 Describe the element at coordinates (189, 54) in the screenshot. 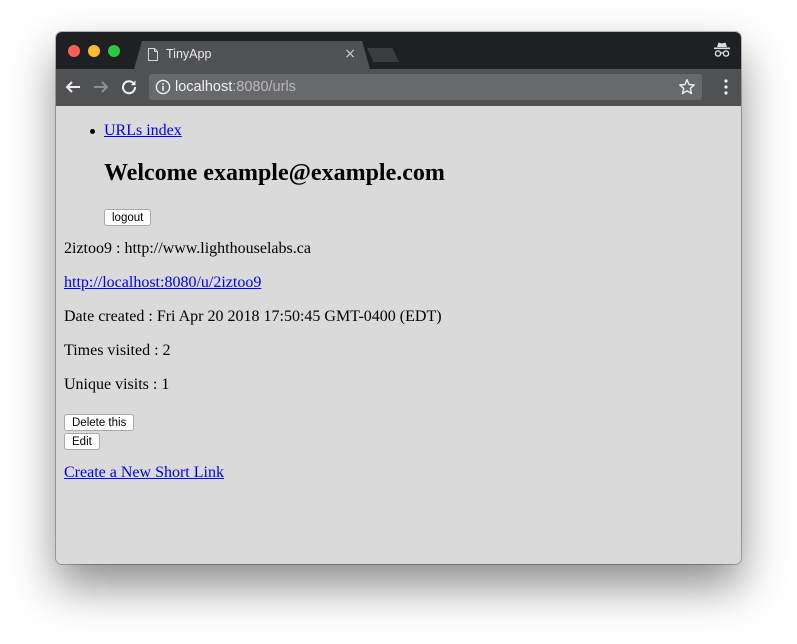

I see `tab-title: TinyApp` at that location.